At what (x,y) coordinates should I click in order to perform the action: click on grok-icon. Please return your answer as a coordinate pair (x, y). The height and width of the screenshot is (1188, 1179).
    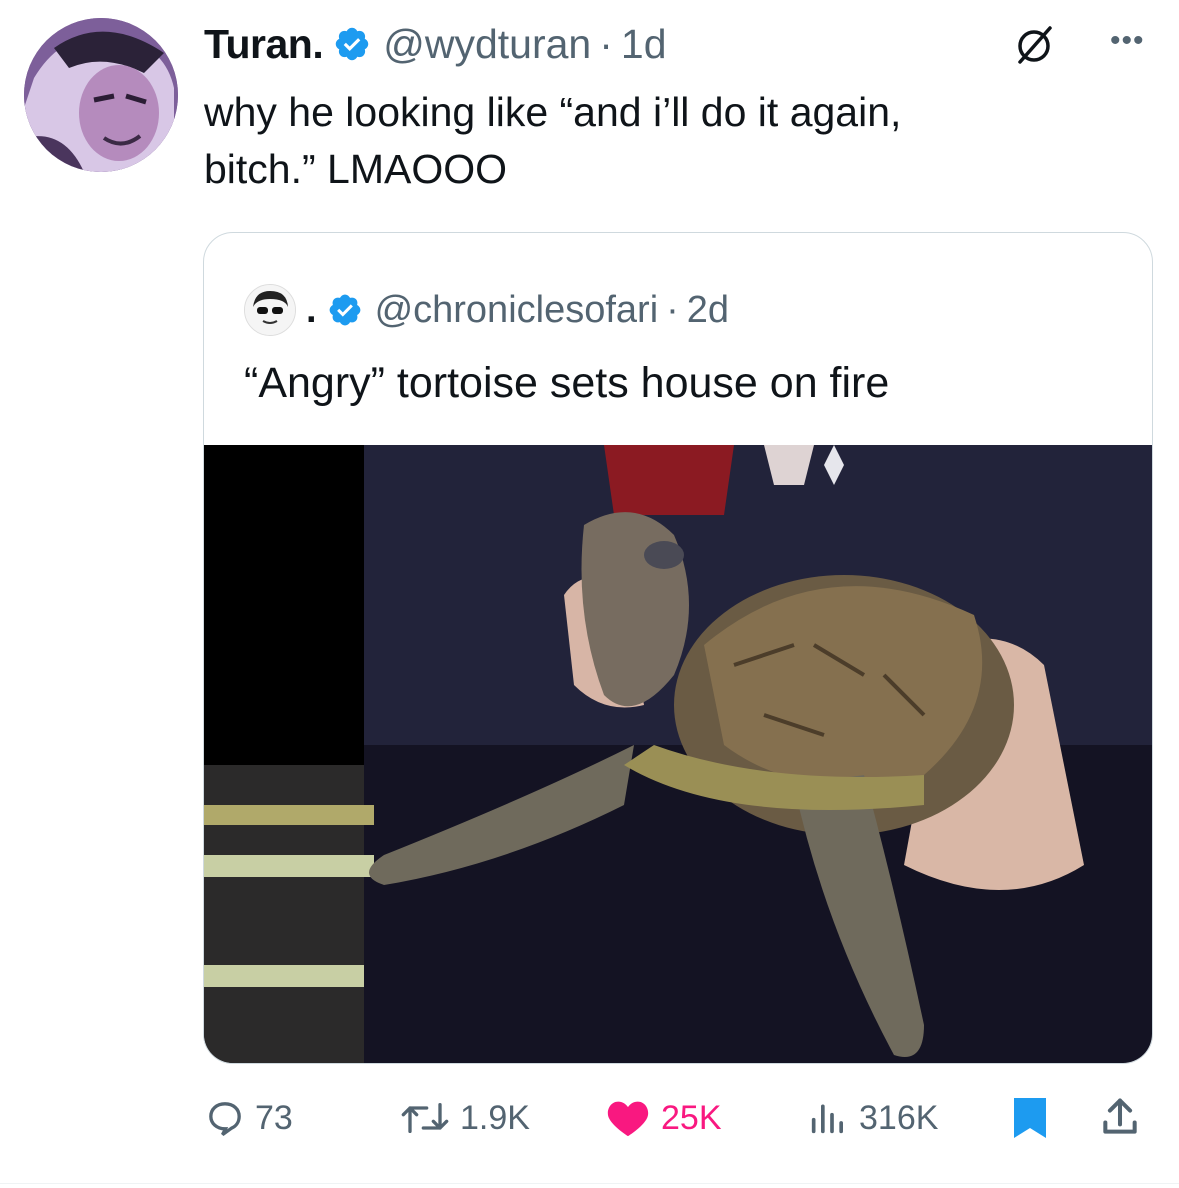
    Looking at the image, I should click on (1034, 46).